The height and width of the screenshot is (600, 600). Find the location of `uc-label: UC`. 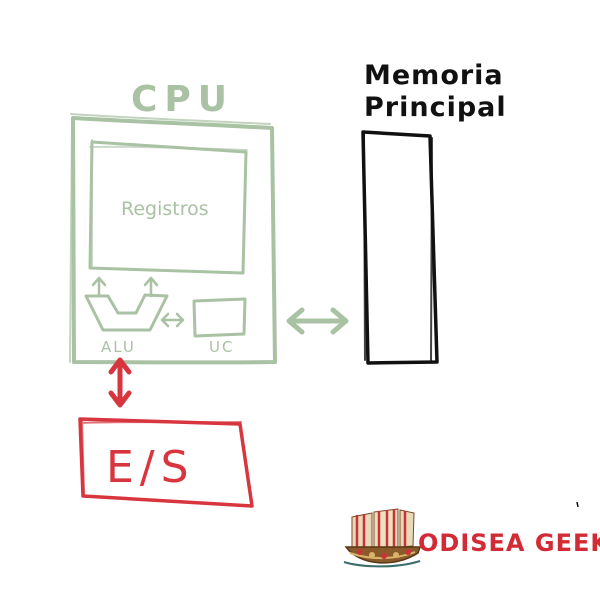

uc-label: UC is located at coordinates (221, 347).